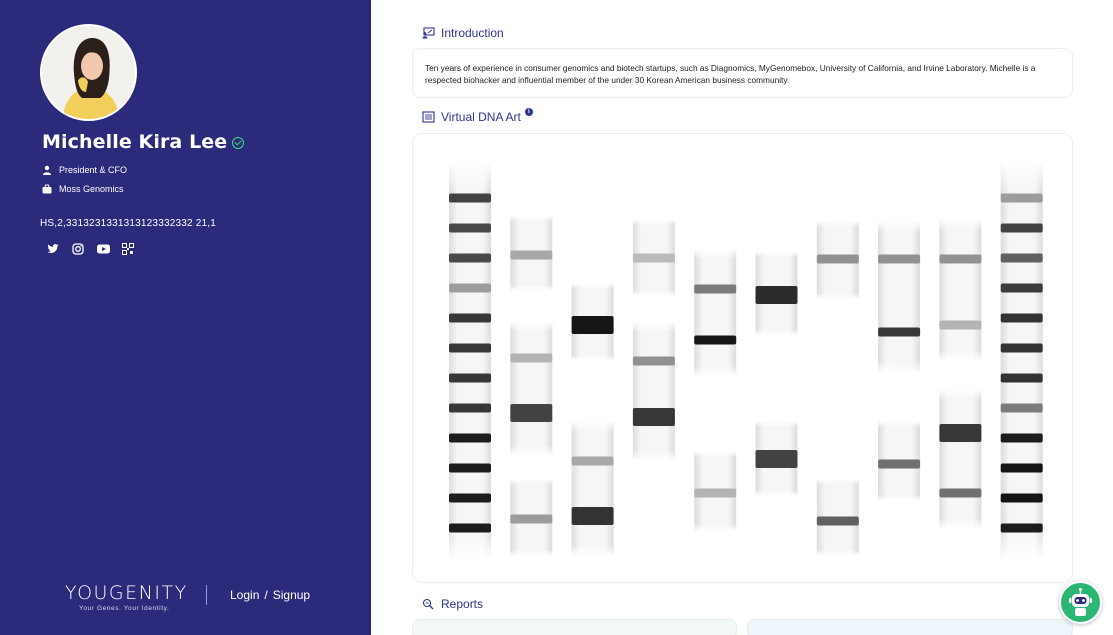 The image size is (1113, 635). What do you see at coordinates (103, 249) in the screenshot?
I see `youtube-icon` at bounding box center [103, 249].